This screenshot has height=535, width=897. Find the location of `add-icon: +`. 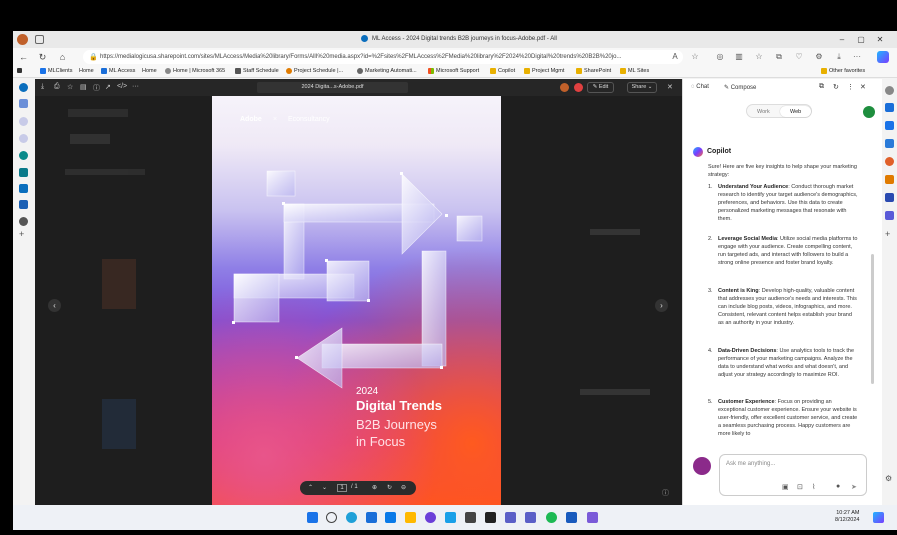

add-icon: + is located at coordinates (887, 234).